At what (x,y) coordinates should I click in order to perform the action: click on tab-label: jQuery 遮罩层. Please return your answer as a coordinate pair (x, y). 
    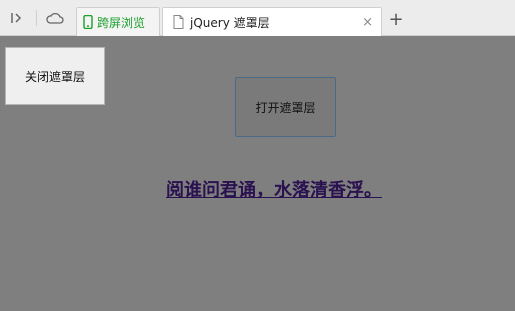
    Looking at the image, I should click on (230, 22).